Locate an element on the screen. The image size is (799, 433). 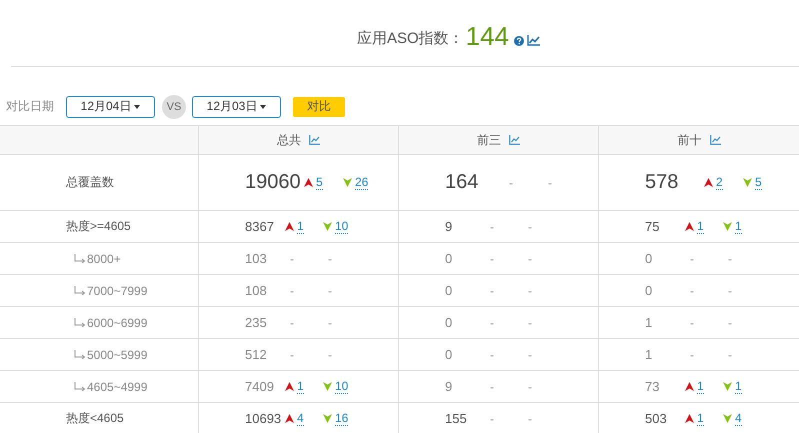
compare-date-label: 对比日期 is located at coordinates (30, 106).